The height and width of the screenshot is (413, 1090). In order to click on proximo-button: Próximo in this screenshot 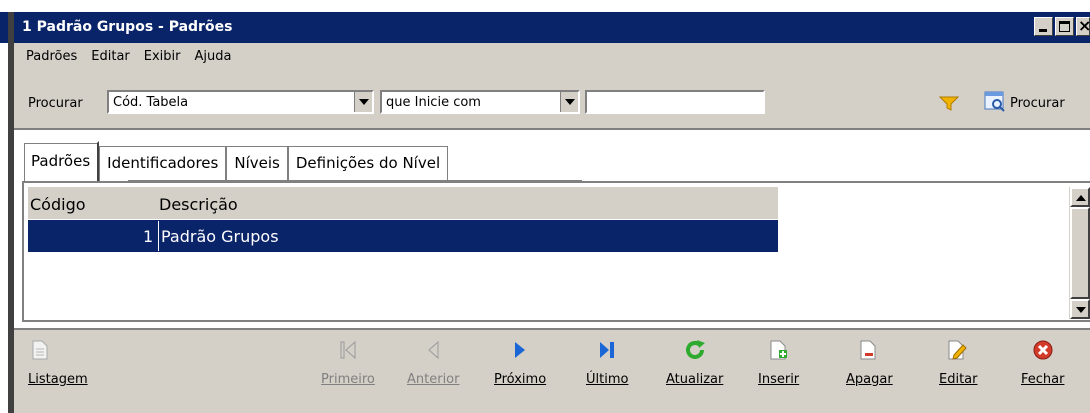, I will do `click(520, 362)`.